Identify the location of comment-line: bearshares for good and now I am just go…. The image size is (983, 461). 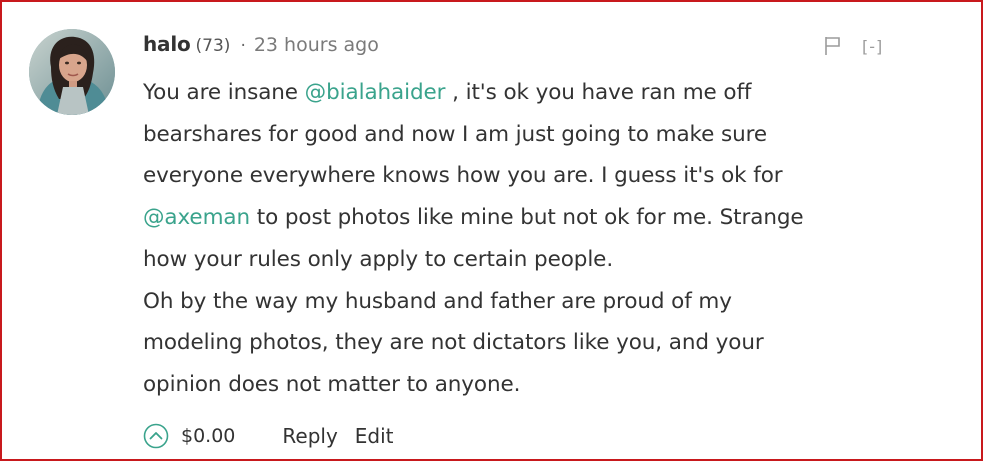
(455, 134).